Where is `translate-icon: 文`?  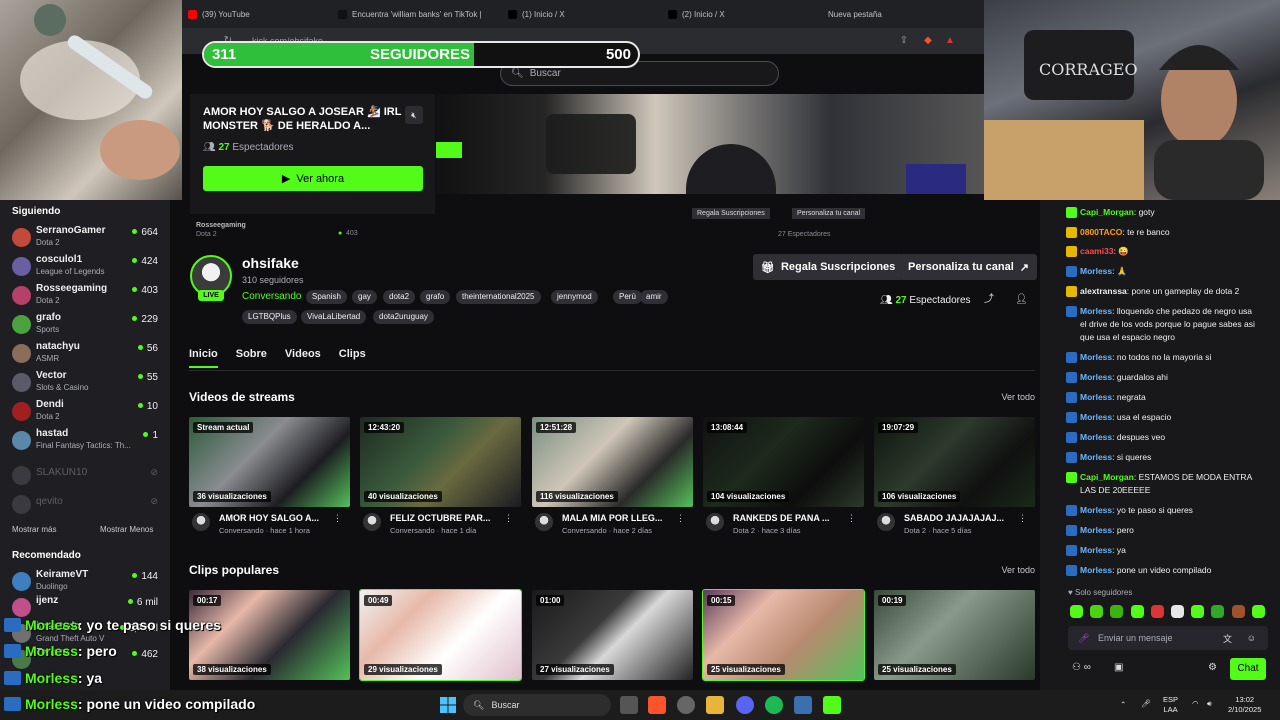
translate-icon: 文 is located at coordinates (1227, 638).